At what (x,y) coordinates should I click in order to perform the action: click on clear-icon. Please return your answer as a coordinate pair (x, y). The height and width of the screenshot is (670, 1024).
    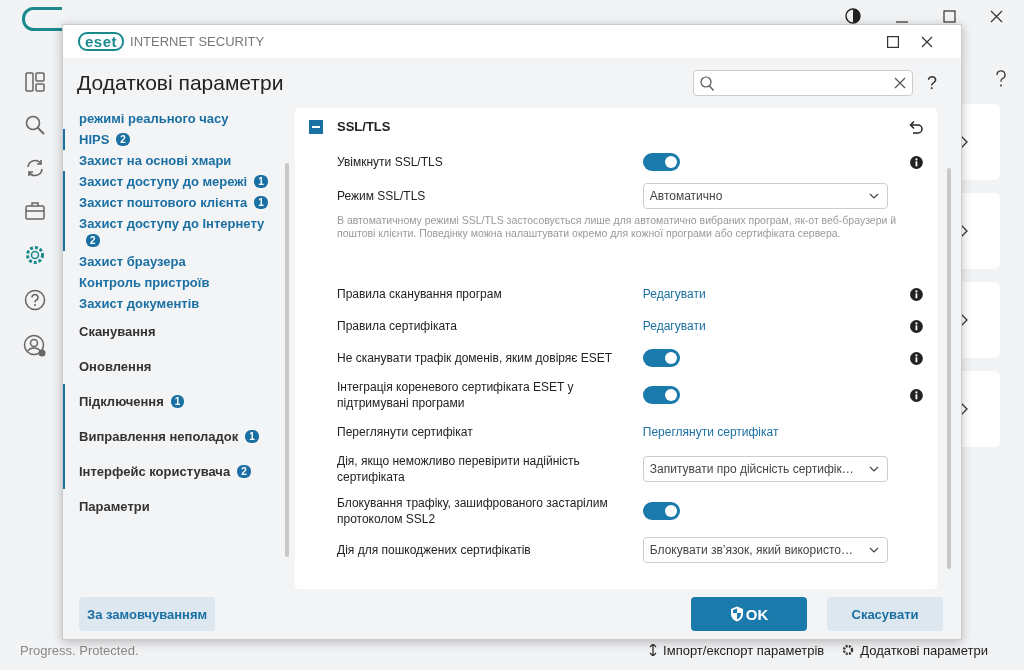
    Looking at the image, I should click on (900, 83).